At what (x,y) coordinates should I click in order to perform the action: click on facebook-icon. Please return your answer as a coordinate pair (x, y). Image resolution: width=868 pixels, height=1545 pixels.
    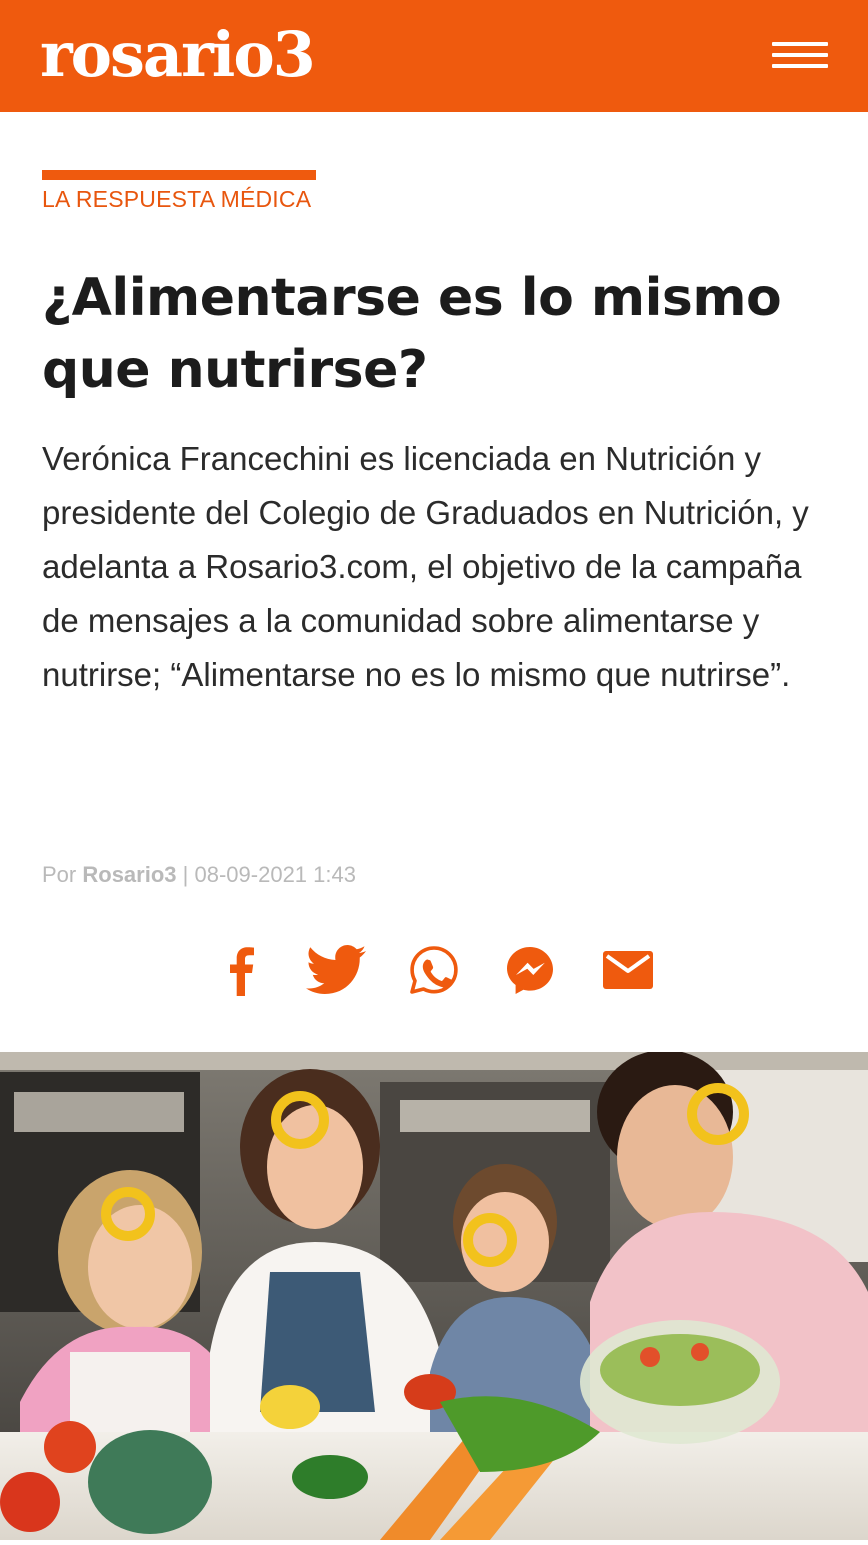
    Looking at the image, I should click on (242, 971).